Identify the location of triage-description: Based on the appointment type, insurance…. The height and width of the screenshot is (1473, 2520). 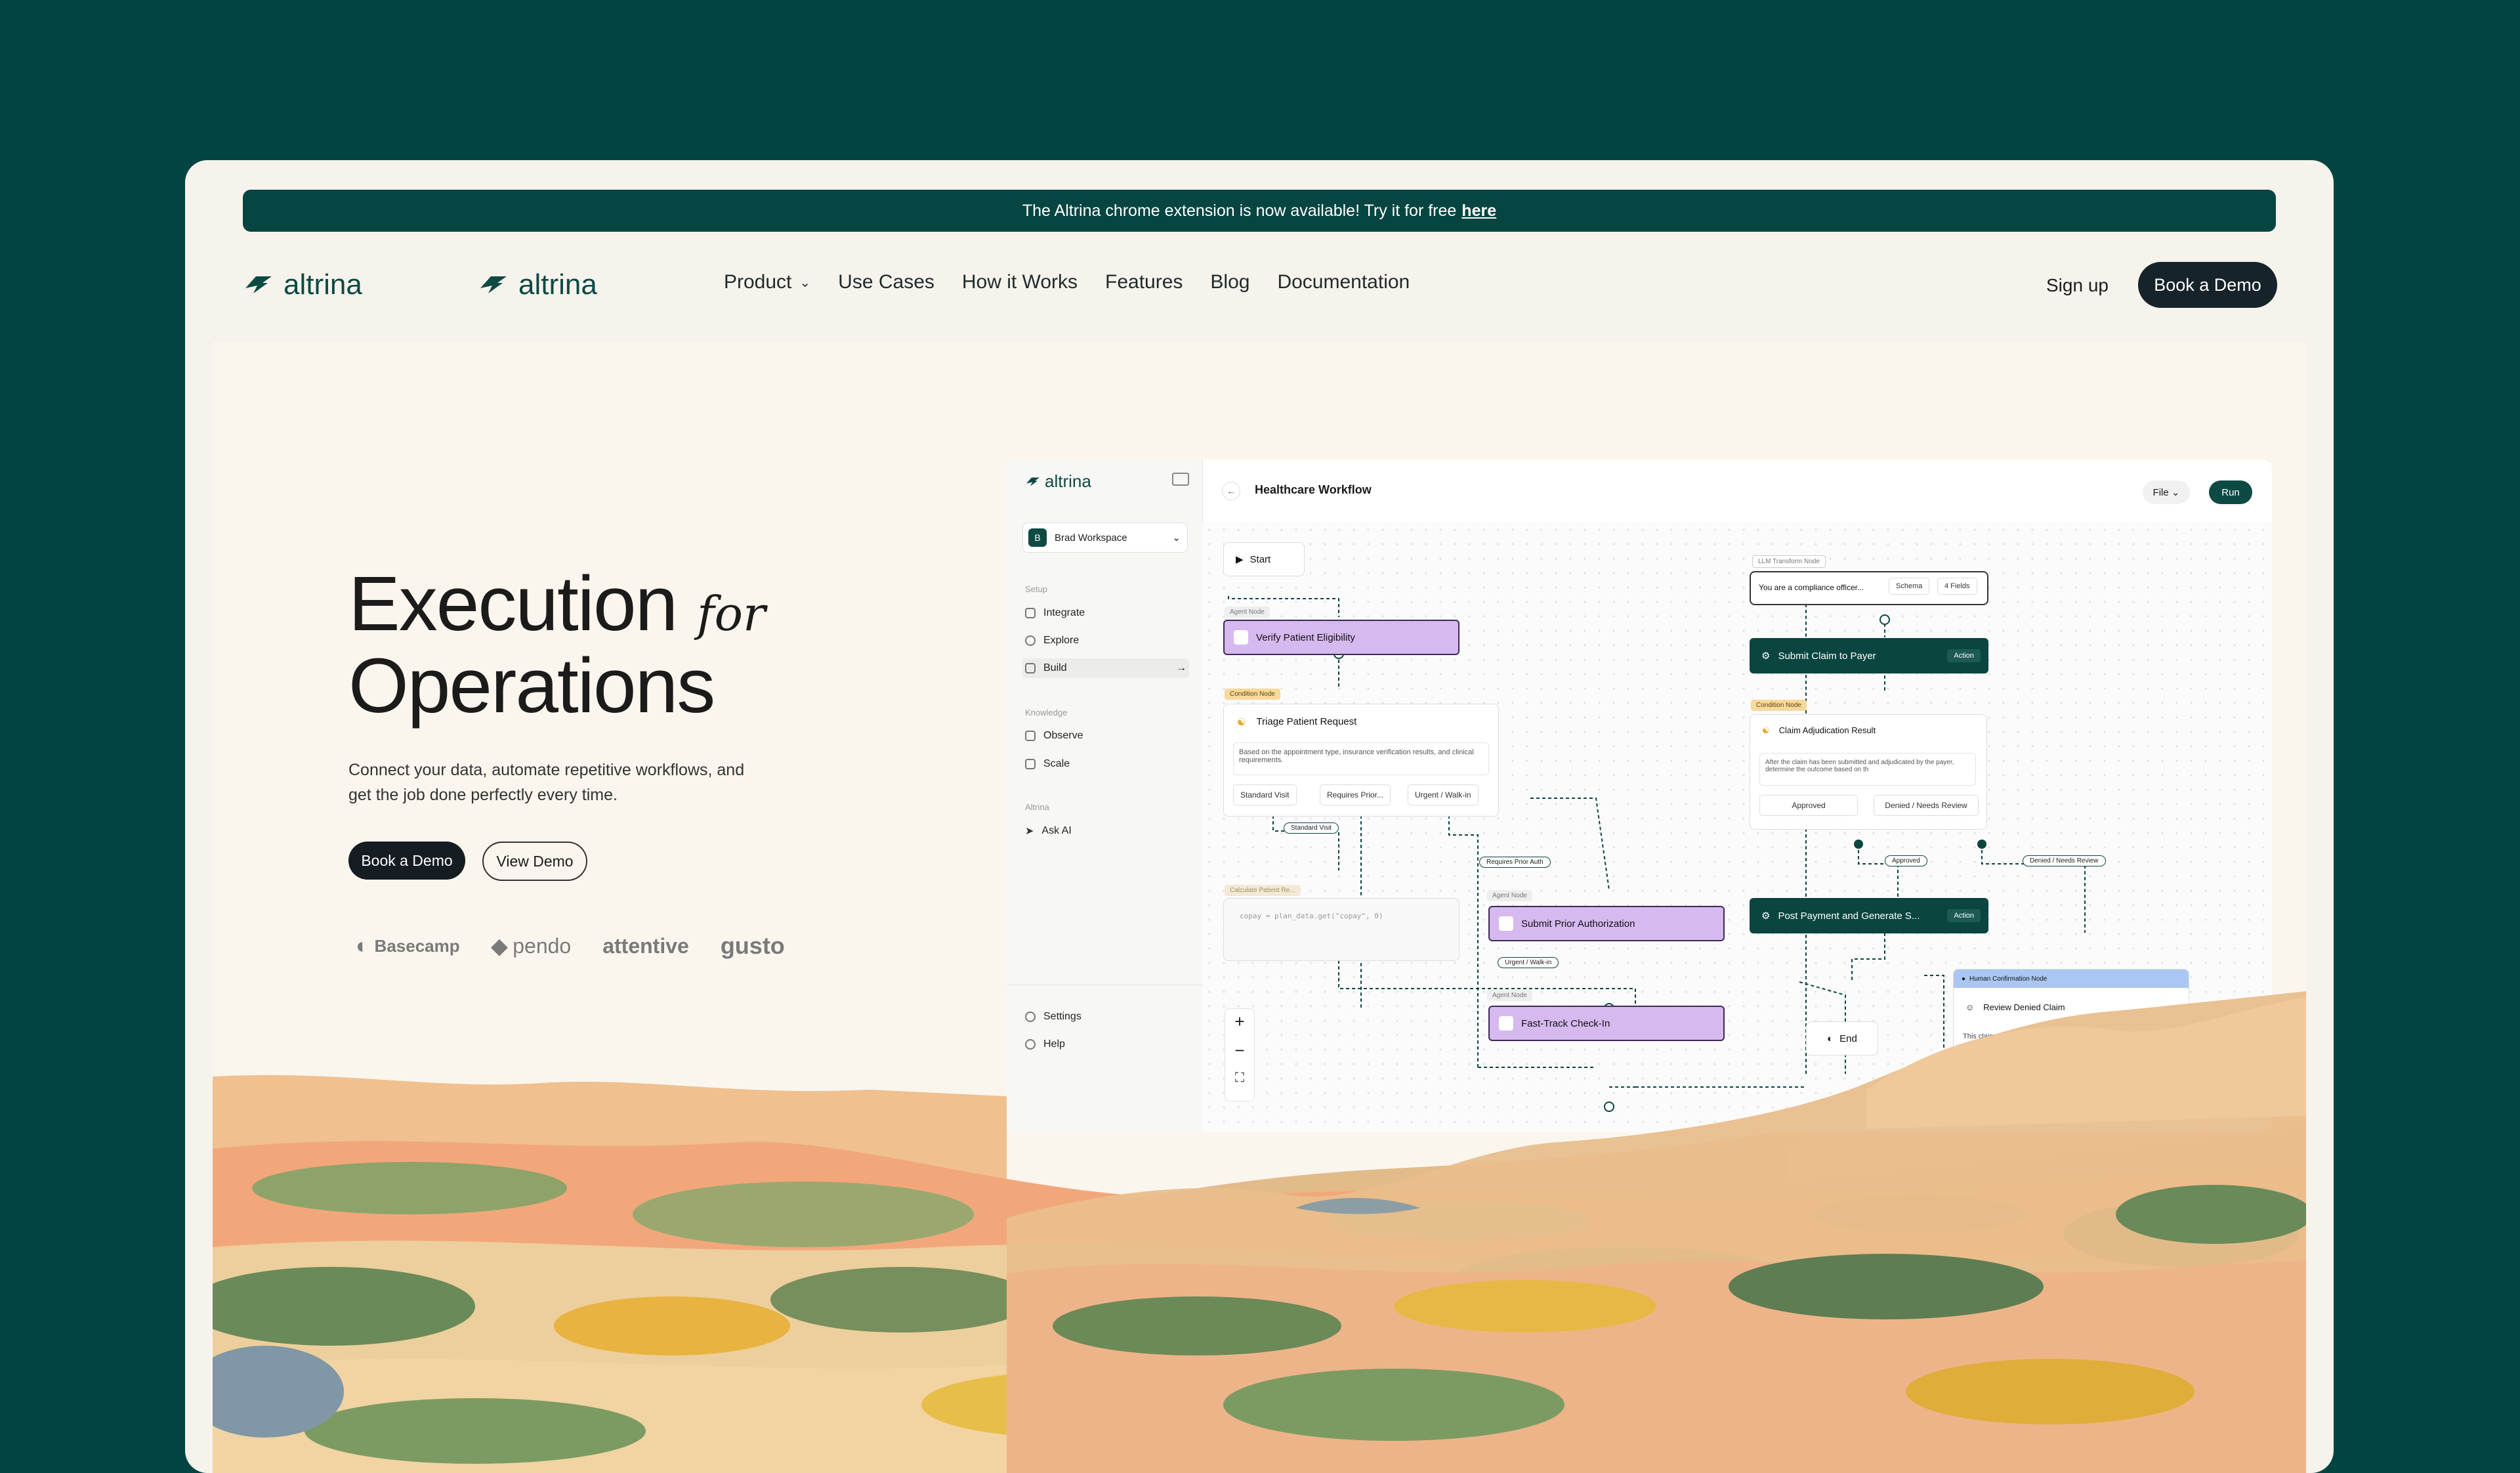
(1361, 758).